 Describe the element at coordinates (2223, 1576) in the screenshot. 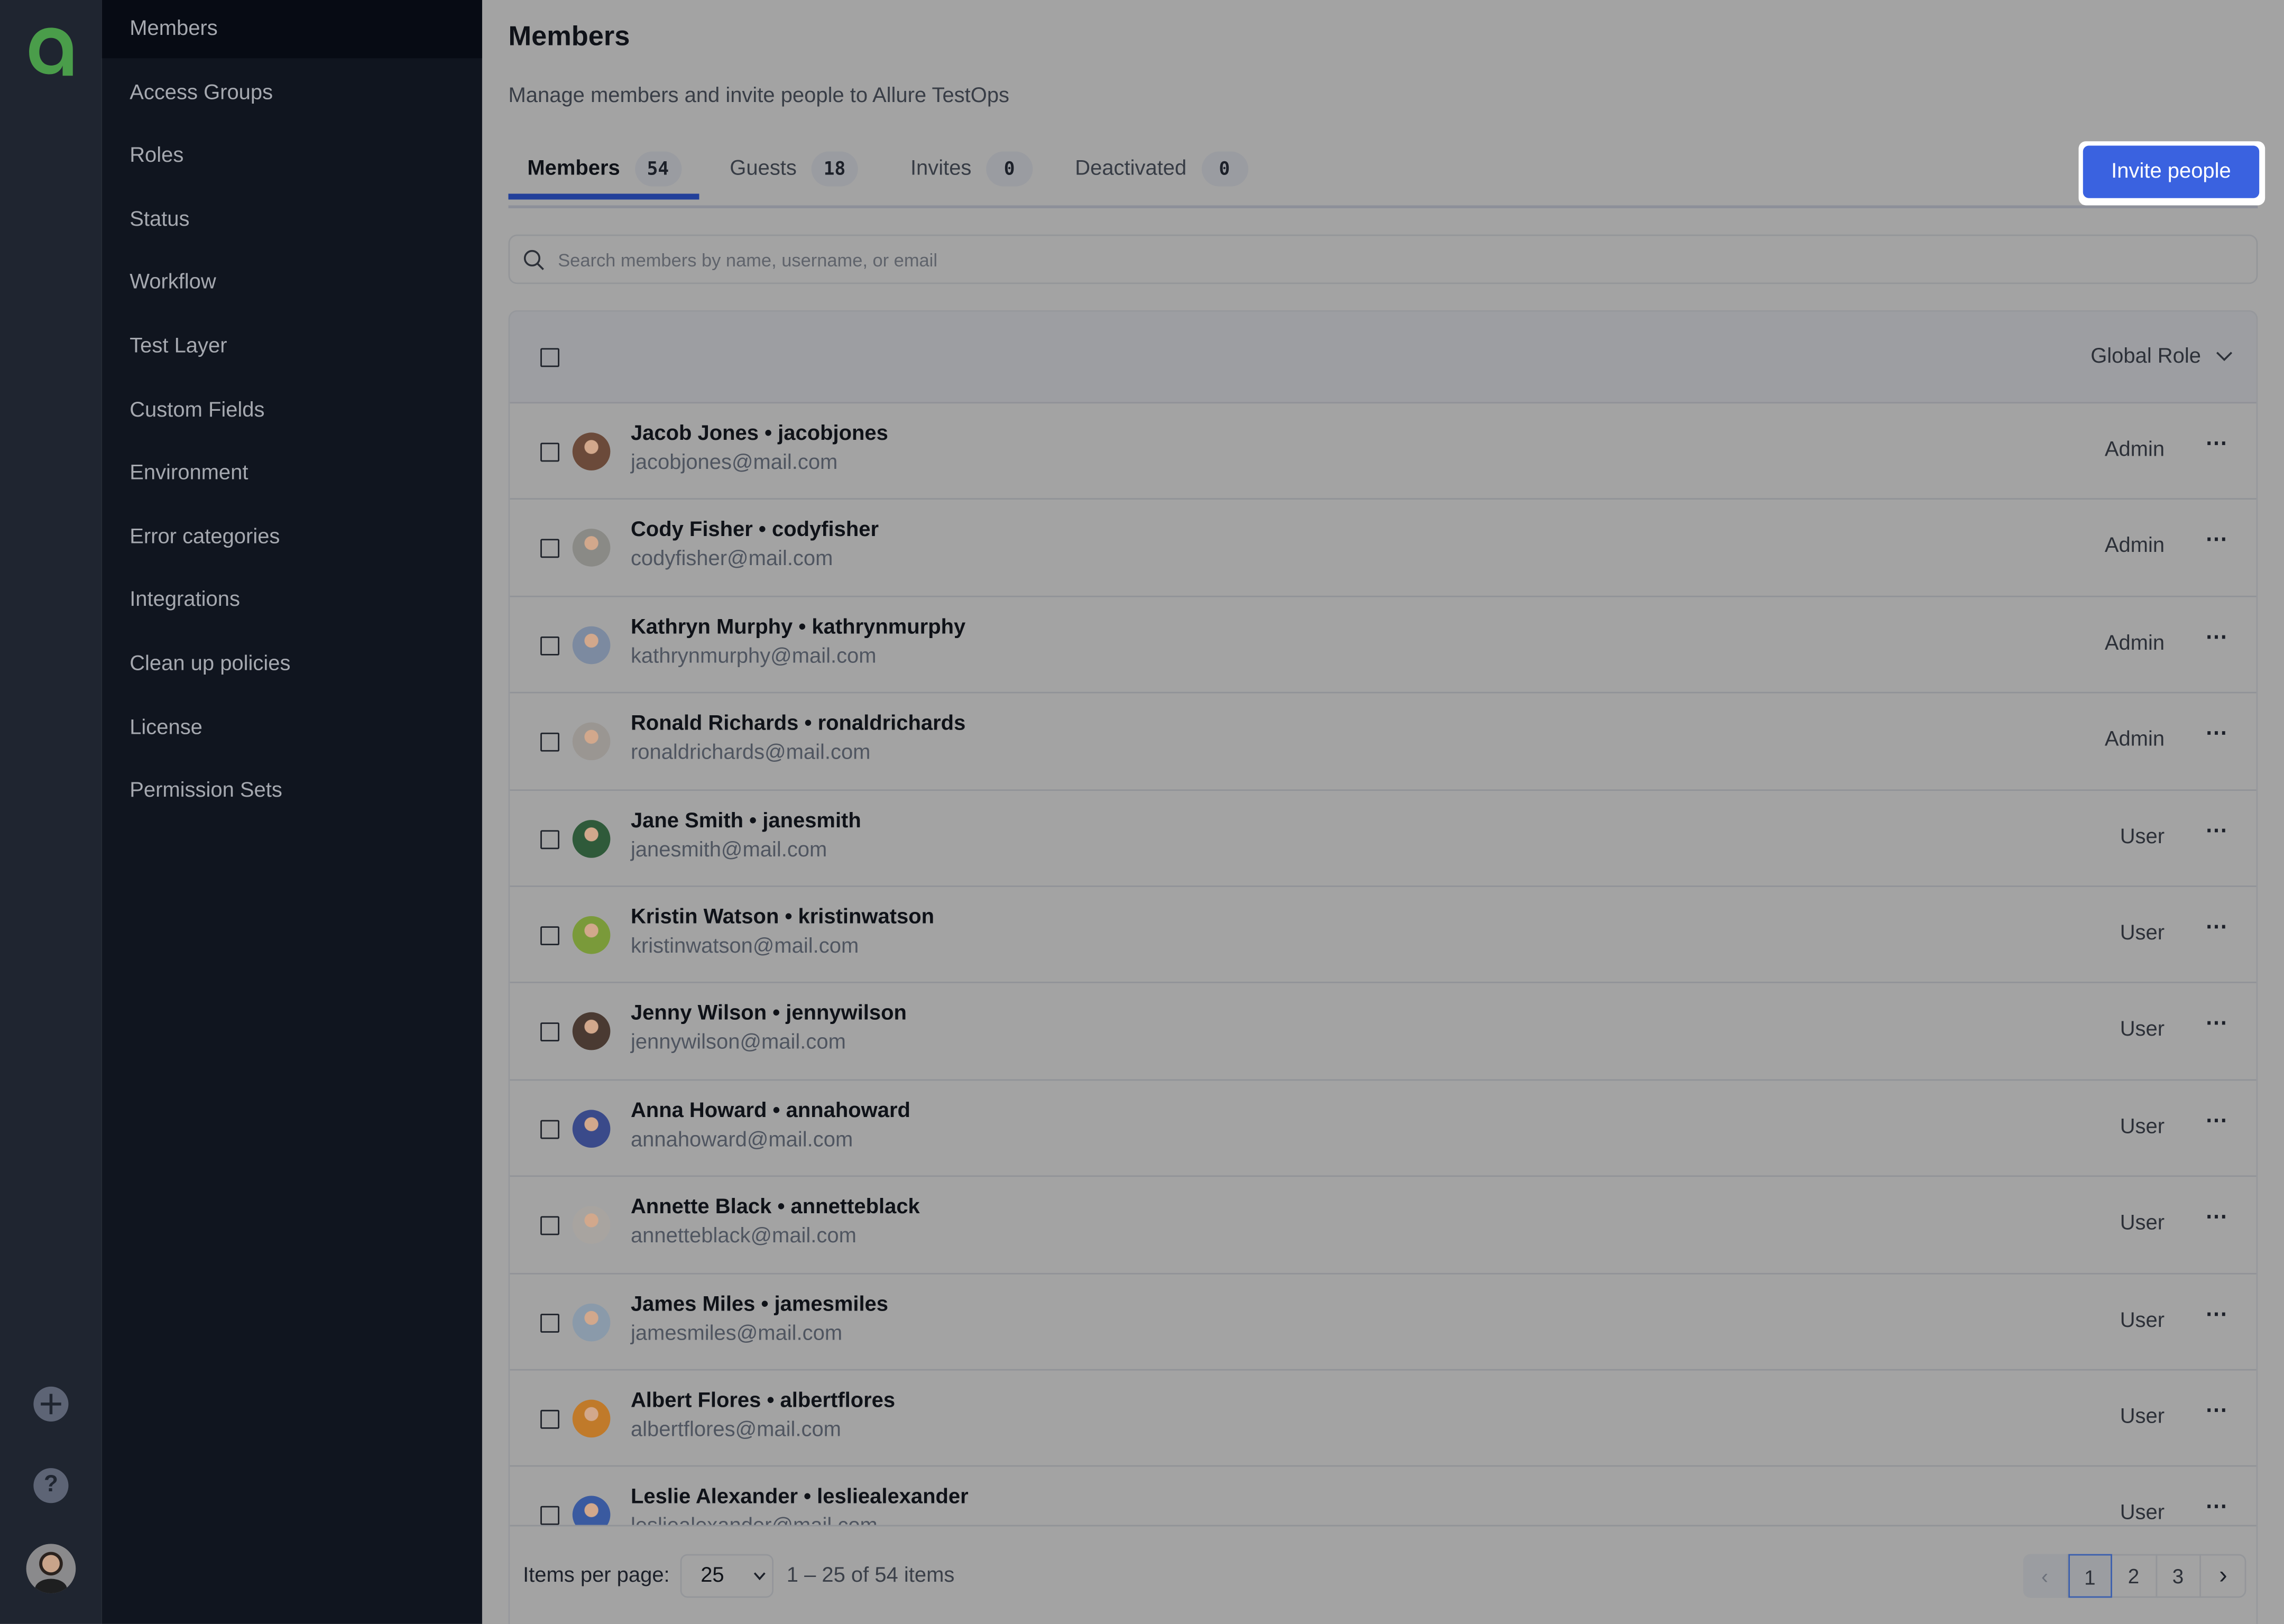

I see `next-page-button: ›` at that location.